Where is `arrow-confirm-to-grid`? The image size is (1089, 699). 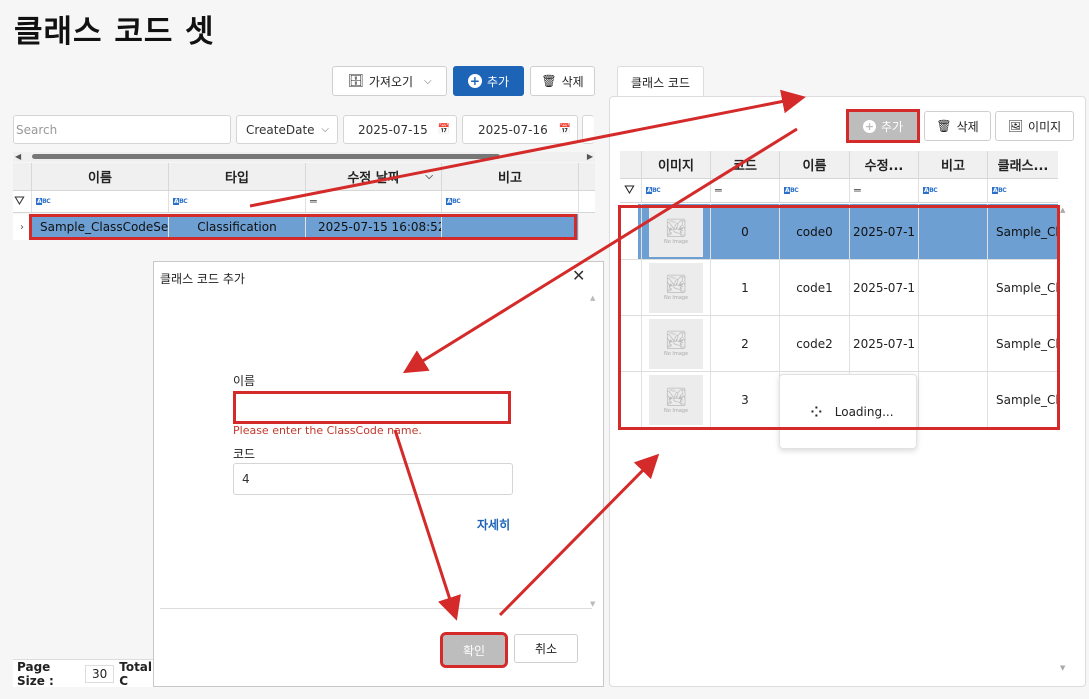
arrow-confirm-to-grid is located at coordinates (579, 535).